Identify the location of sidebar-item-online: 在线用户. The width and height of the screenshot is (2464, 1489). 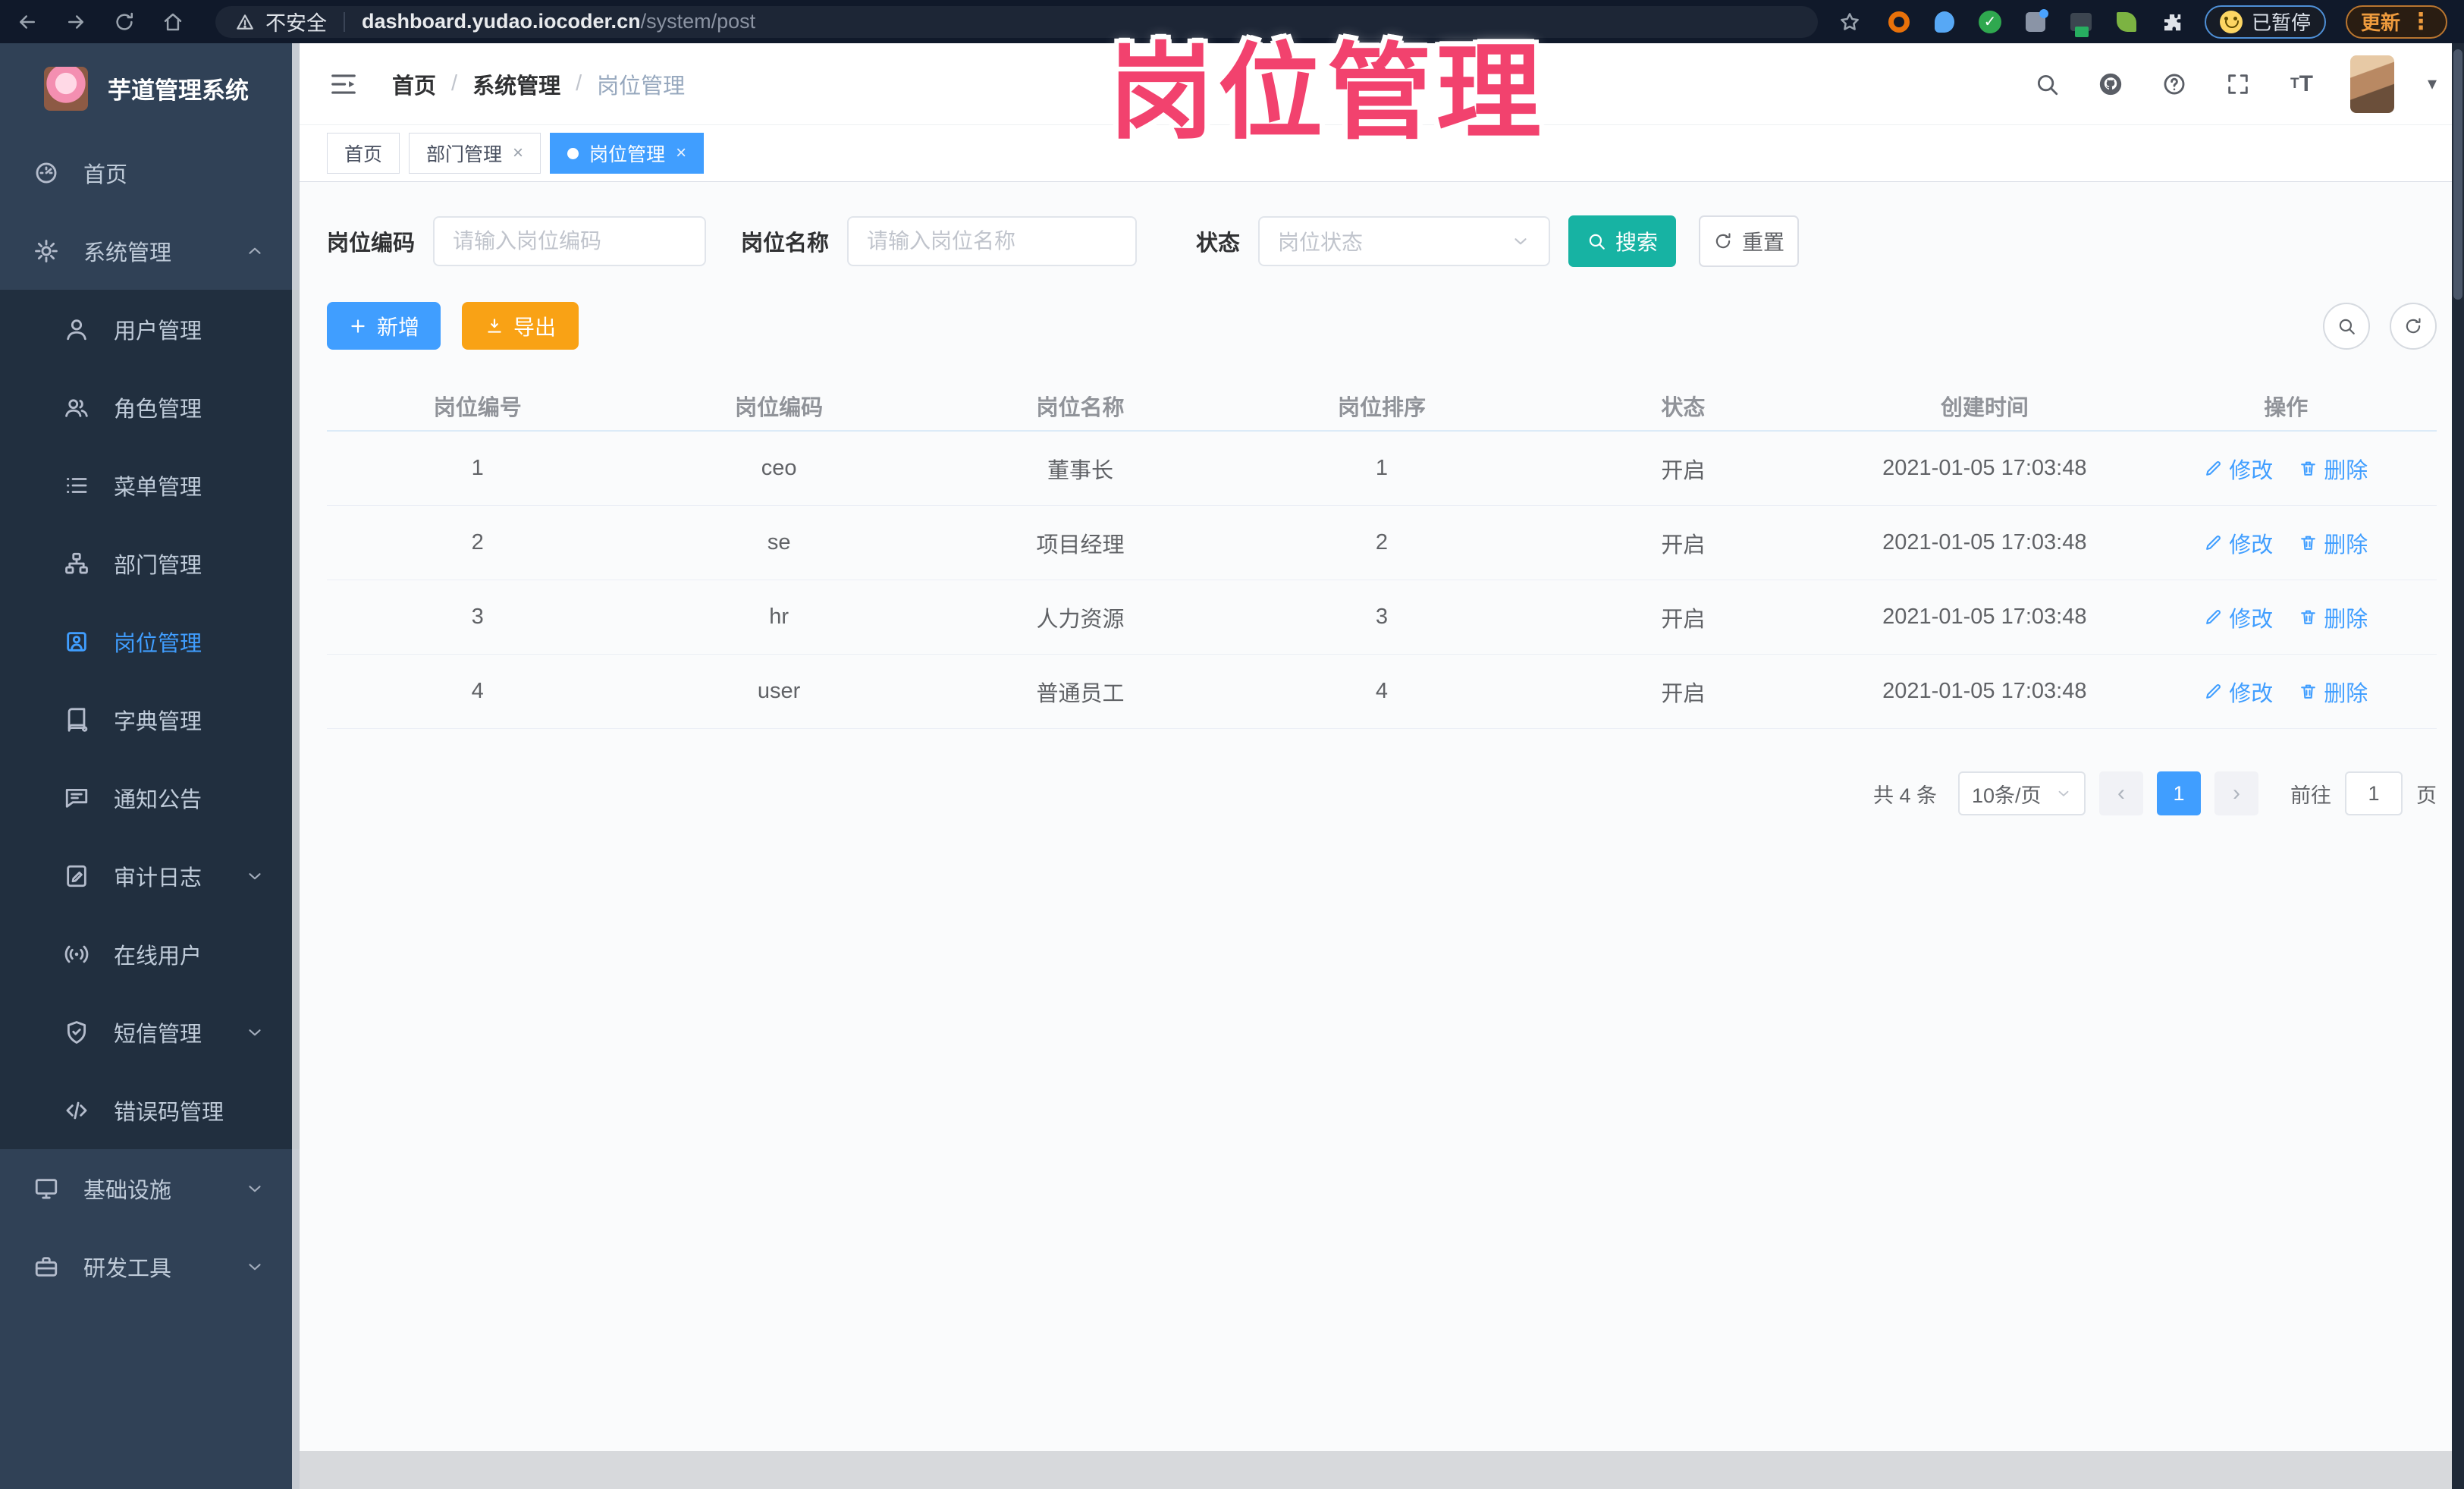
(150, 954).